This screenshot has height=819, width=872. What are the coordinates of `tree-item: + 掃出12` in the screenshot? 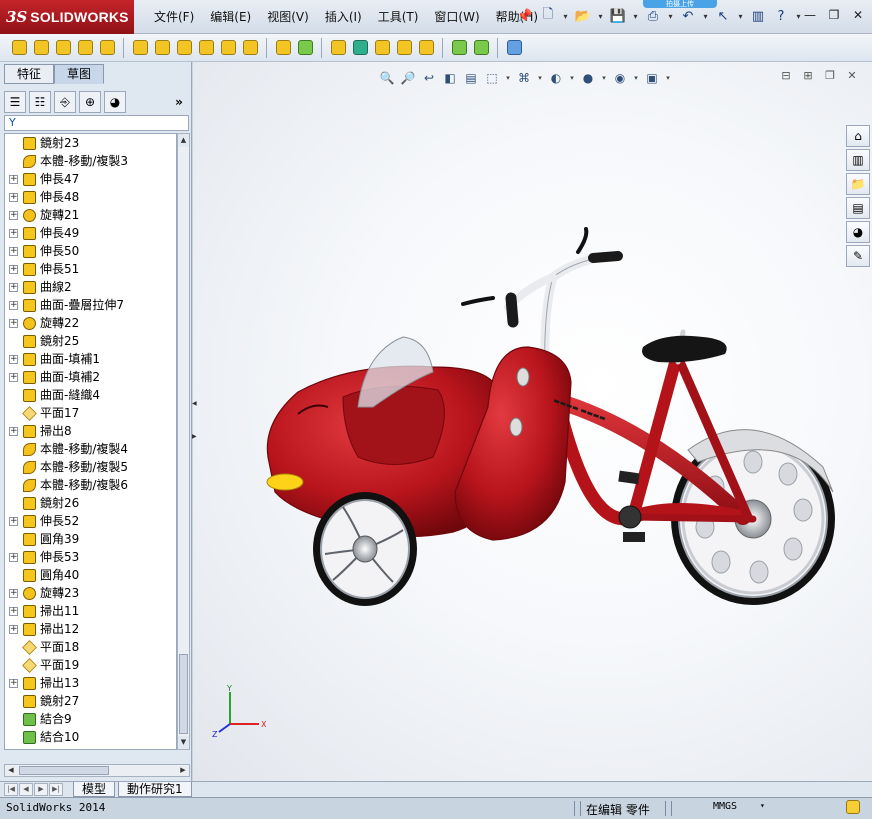 It's located at (90, 629).